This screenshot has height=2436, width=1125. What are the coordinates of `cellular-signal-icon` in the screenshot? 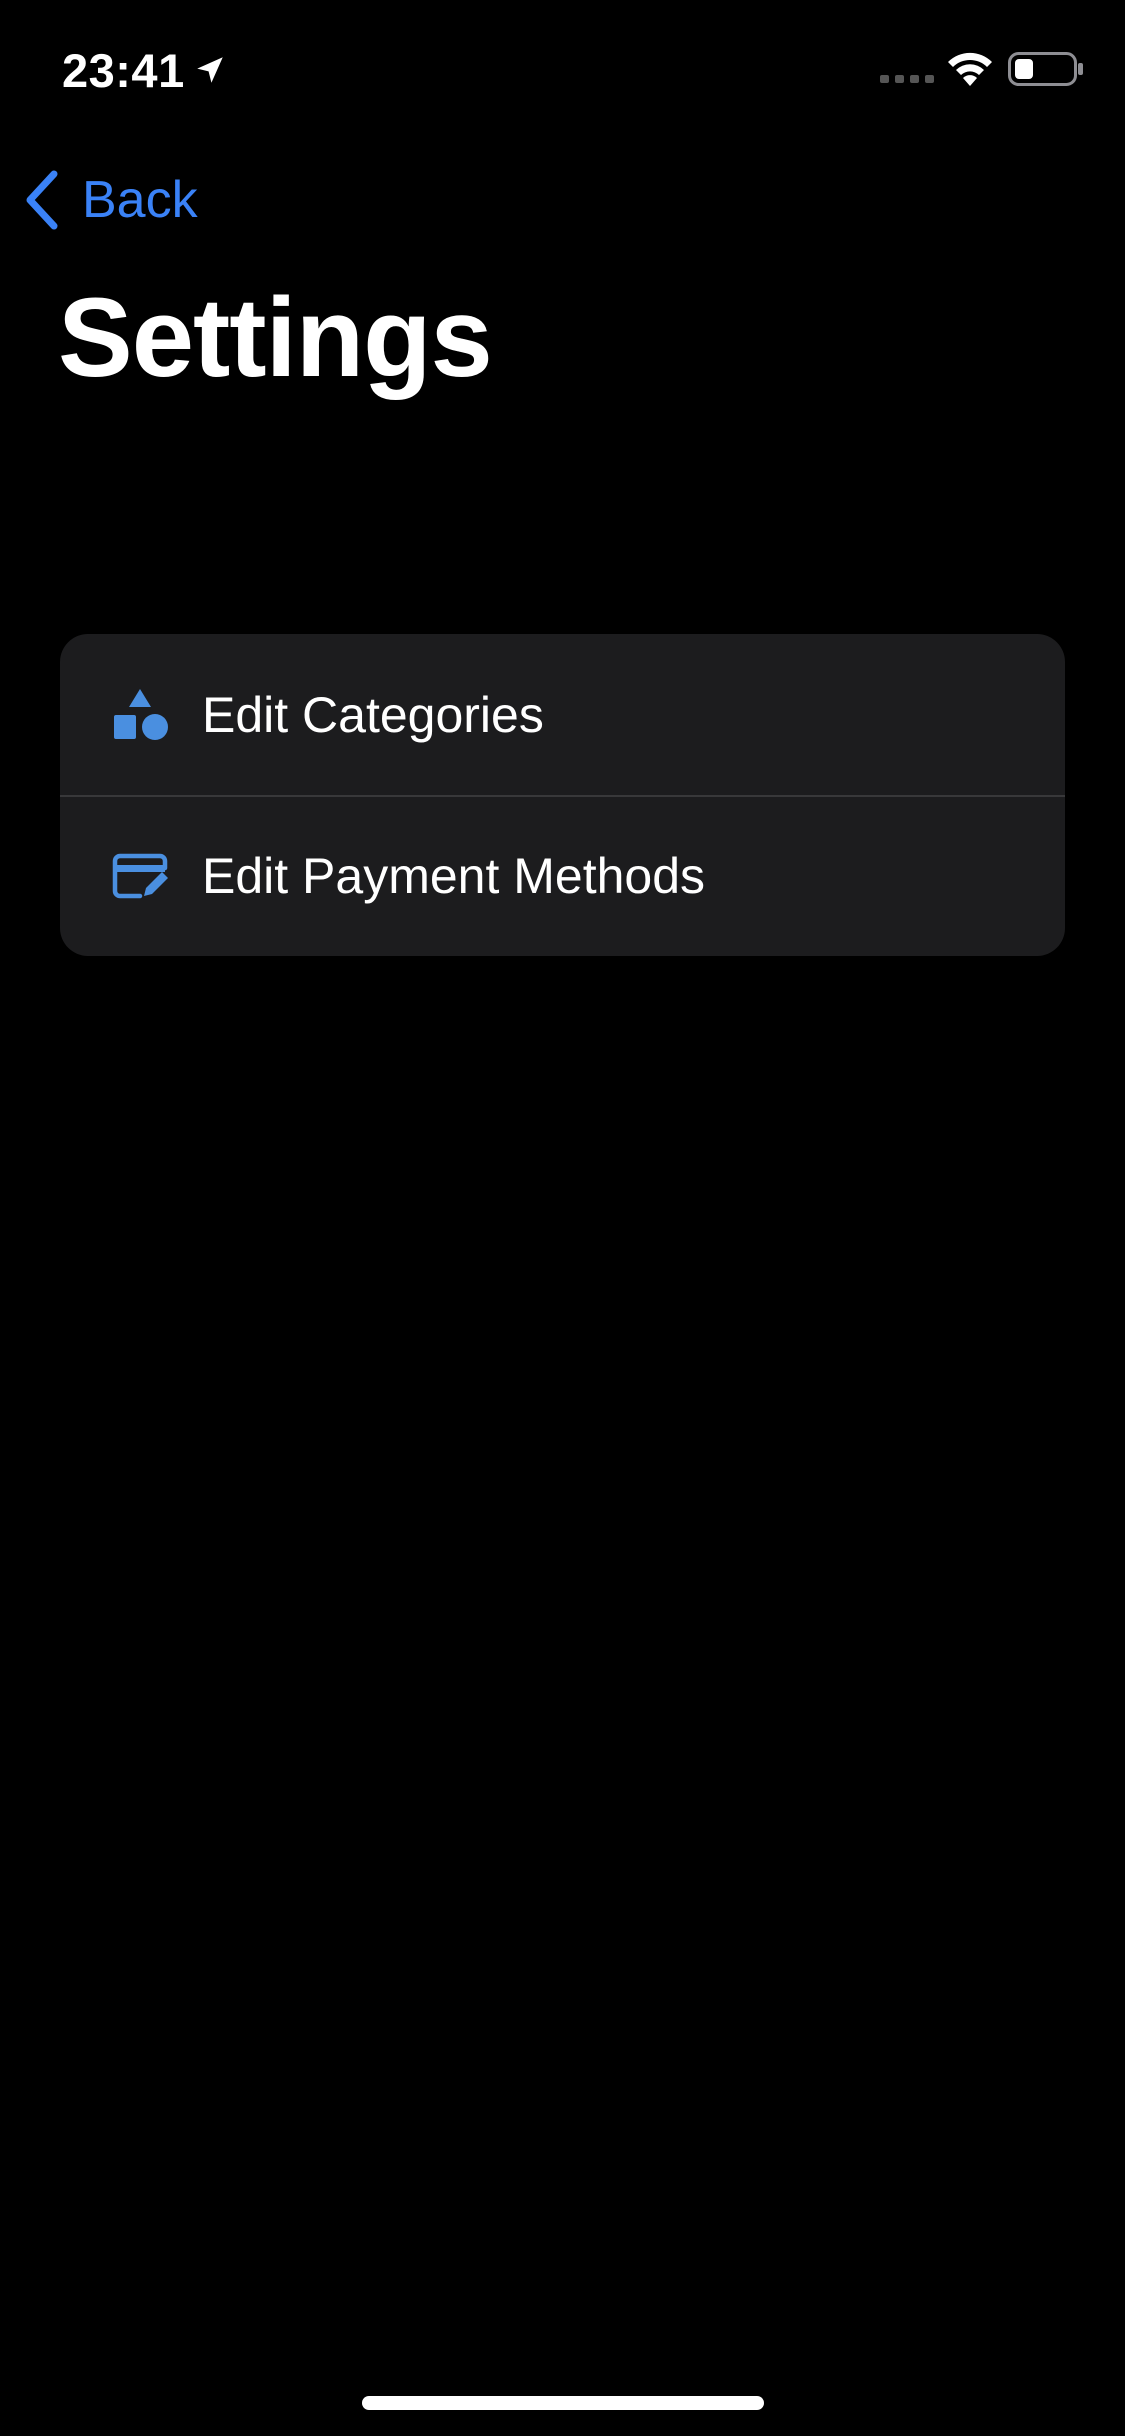 It's located at (907, 79).